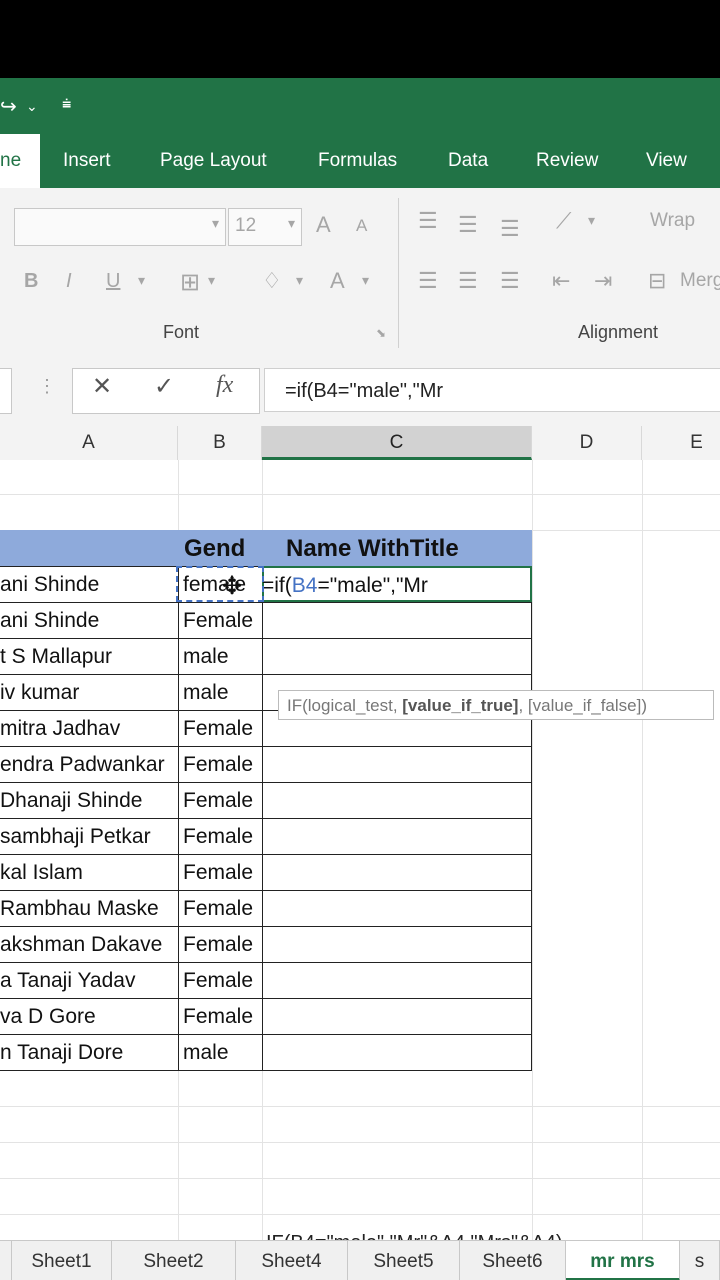 Image resolution: width=720 pixels, height=1280 pixels. I want to click on font-name-dropdown: ▾, so click(120, 227).